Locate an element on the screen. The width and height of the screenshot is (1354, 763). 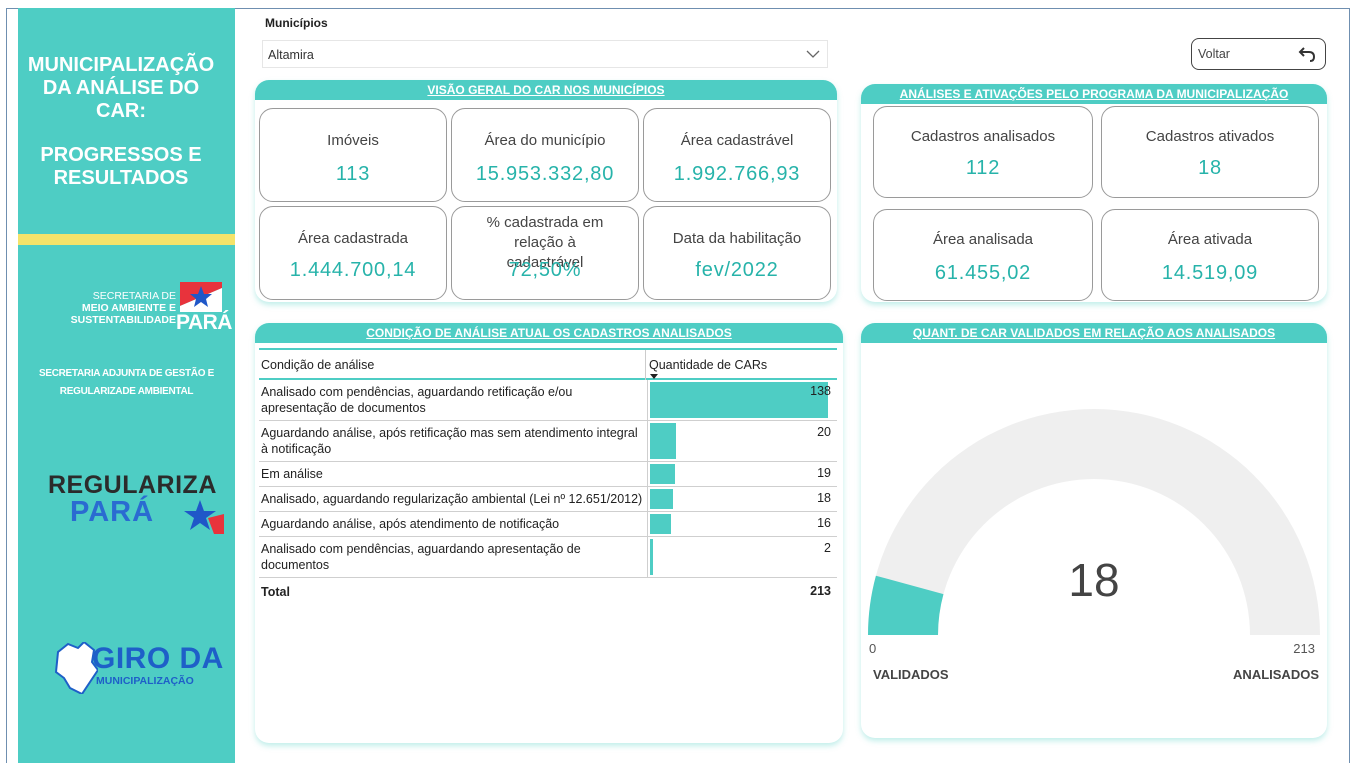
giro-text: GIRO DA is located at coordinates (158, 658).